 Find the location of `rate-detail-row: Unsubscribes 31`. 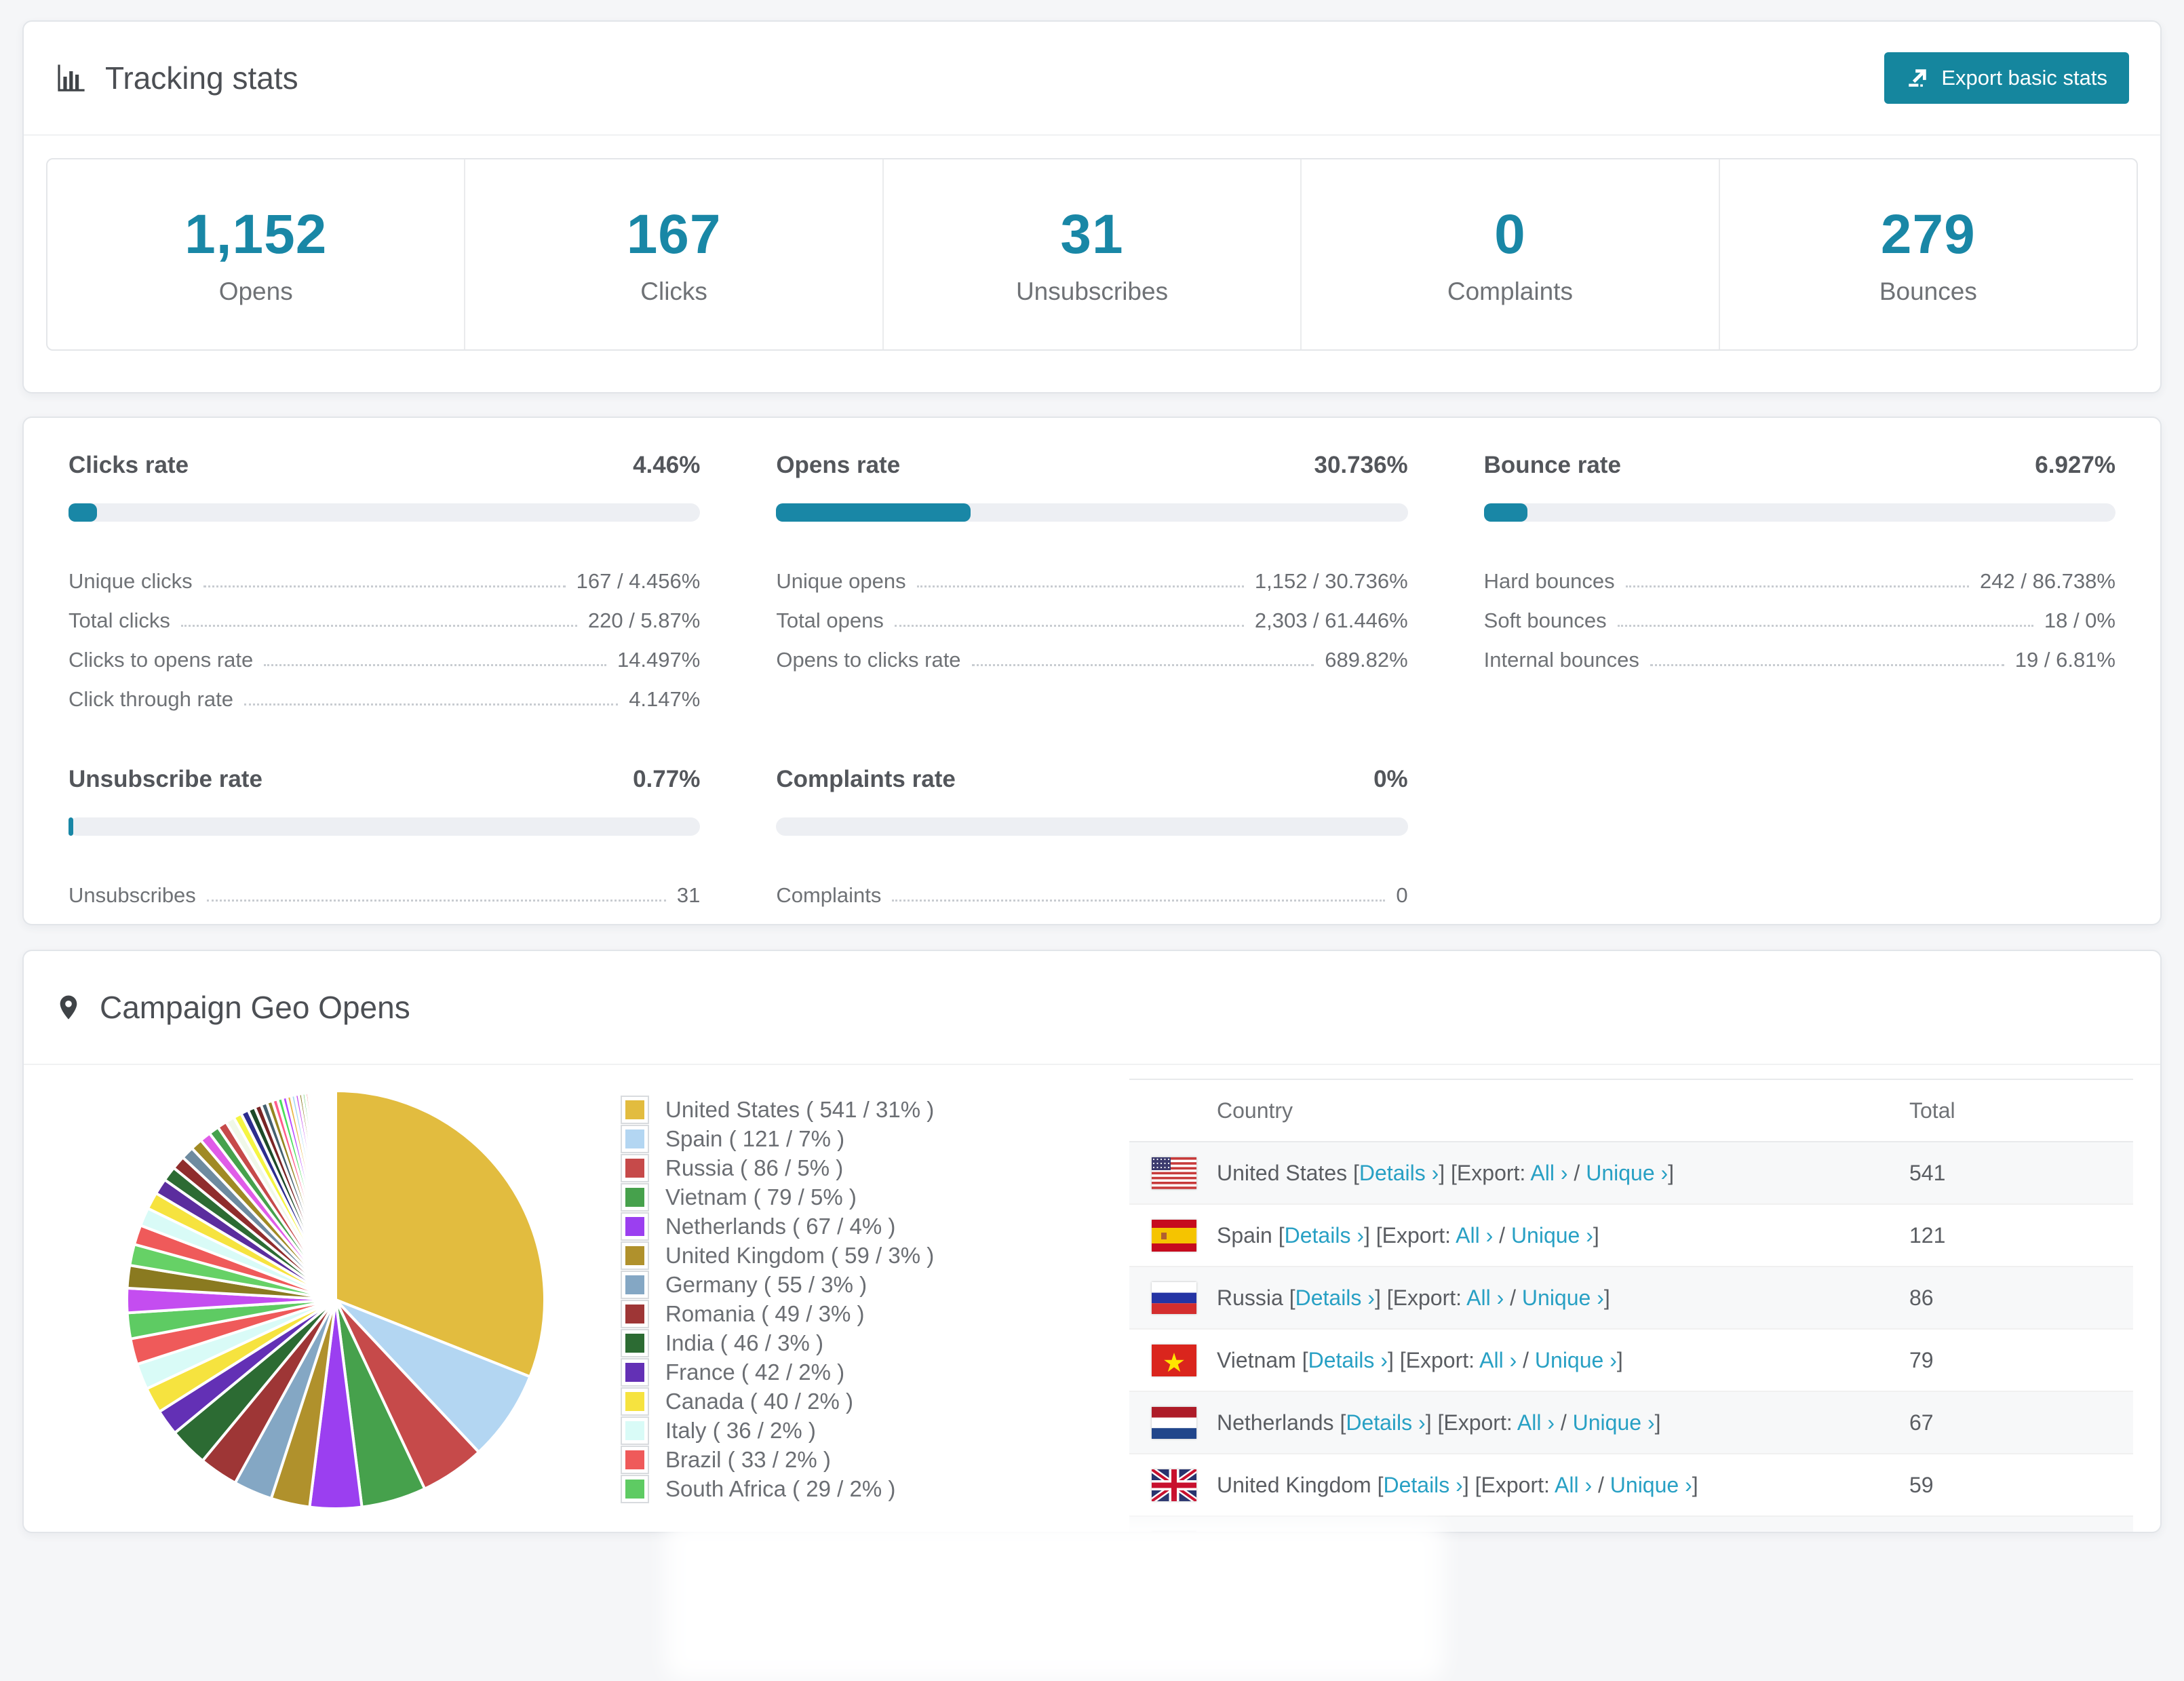

rate-detail-row: Unsubscribes 31 is located at coordinates (384, 888).